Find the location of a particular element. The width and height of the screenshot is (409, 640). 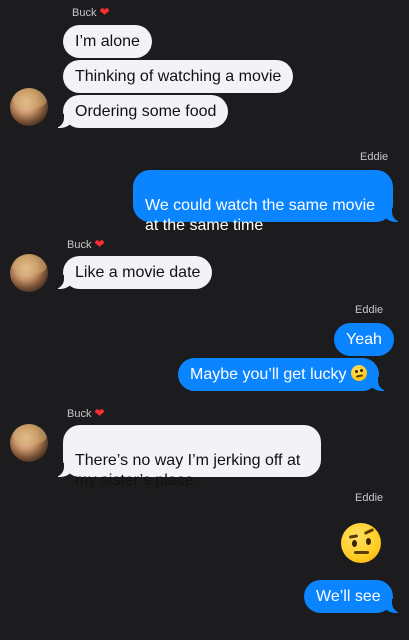

message-bubble-outgoing: Yeah is located at coordinates (364, 339).